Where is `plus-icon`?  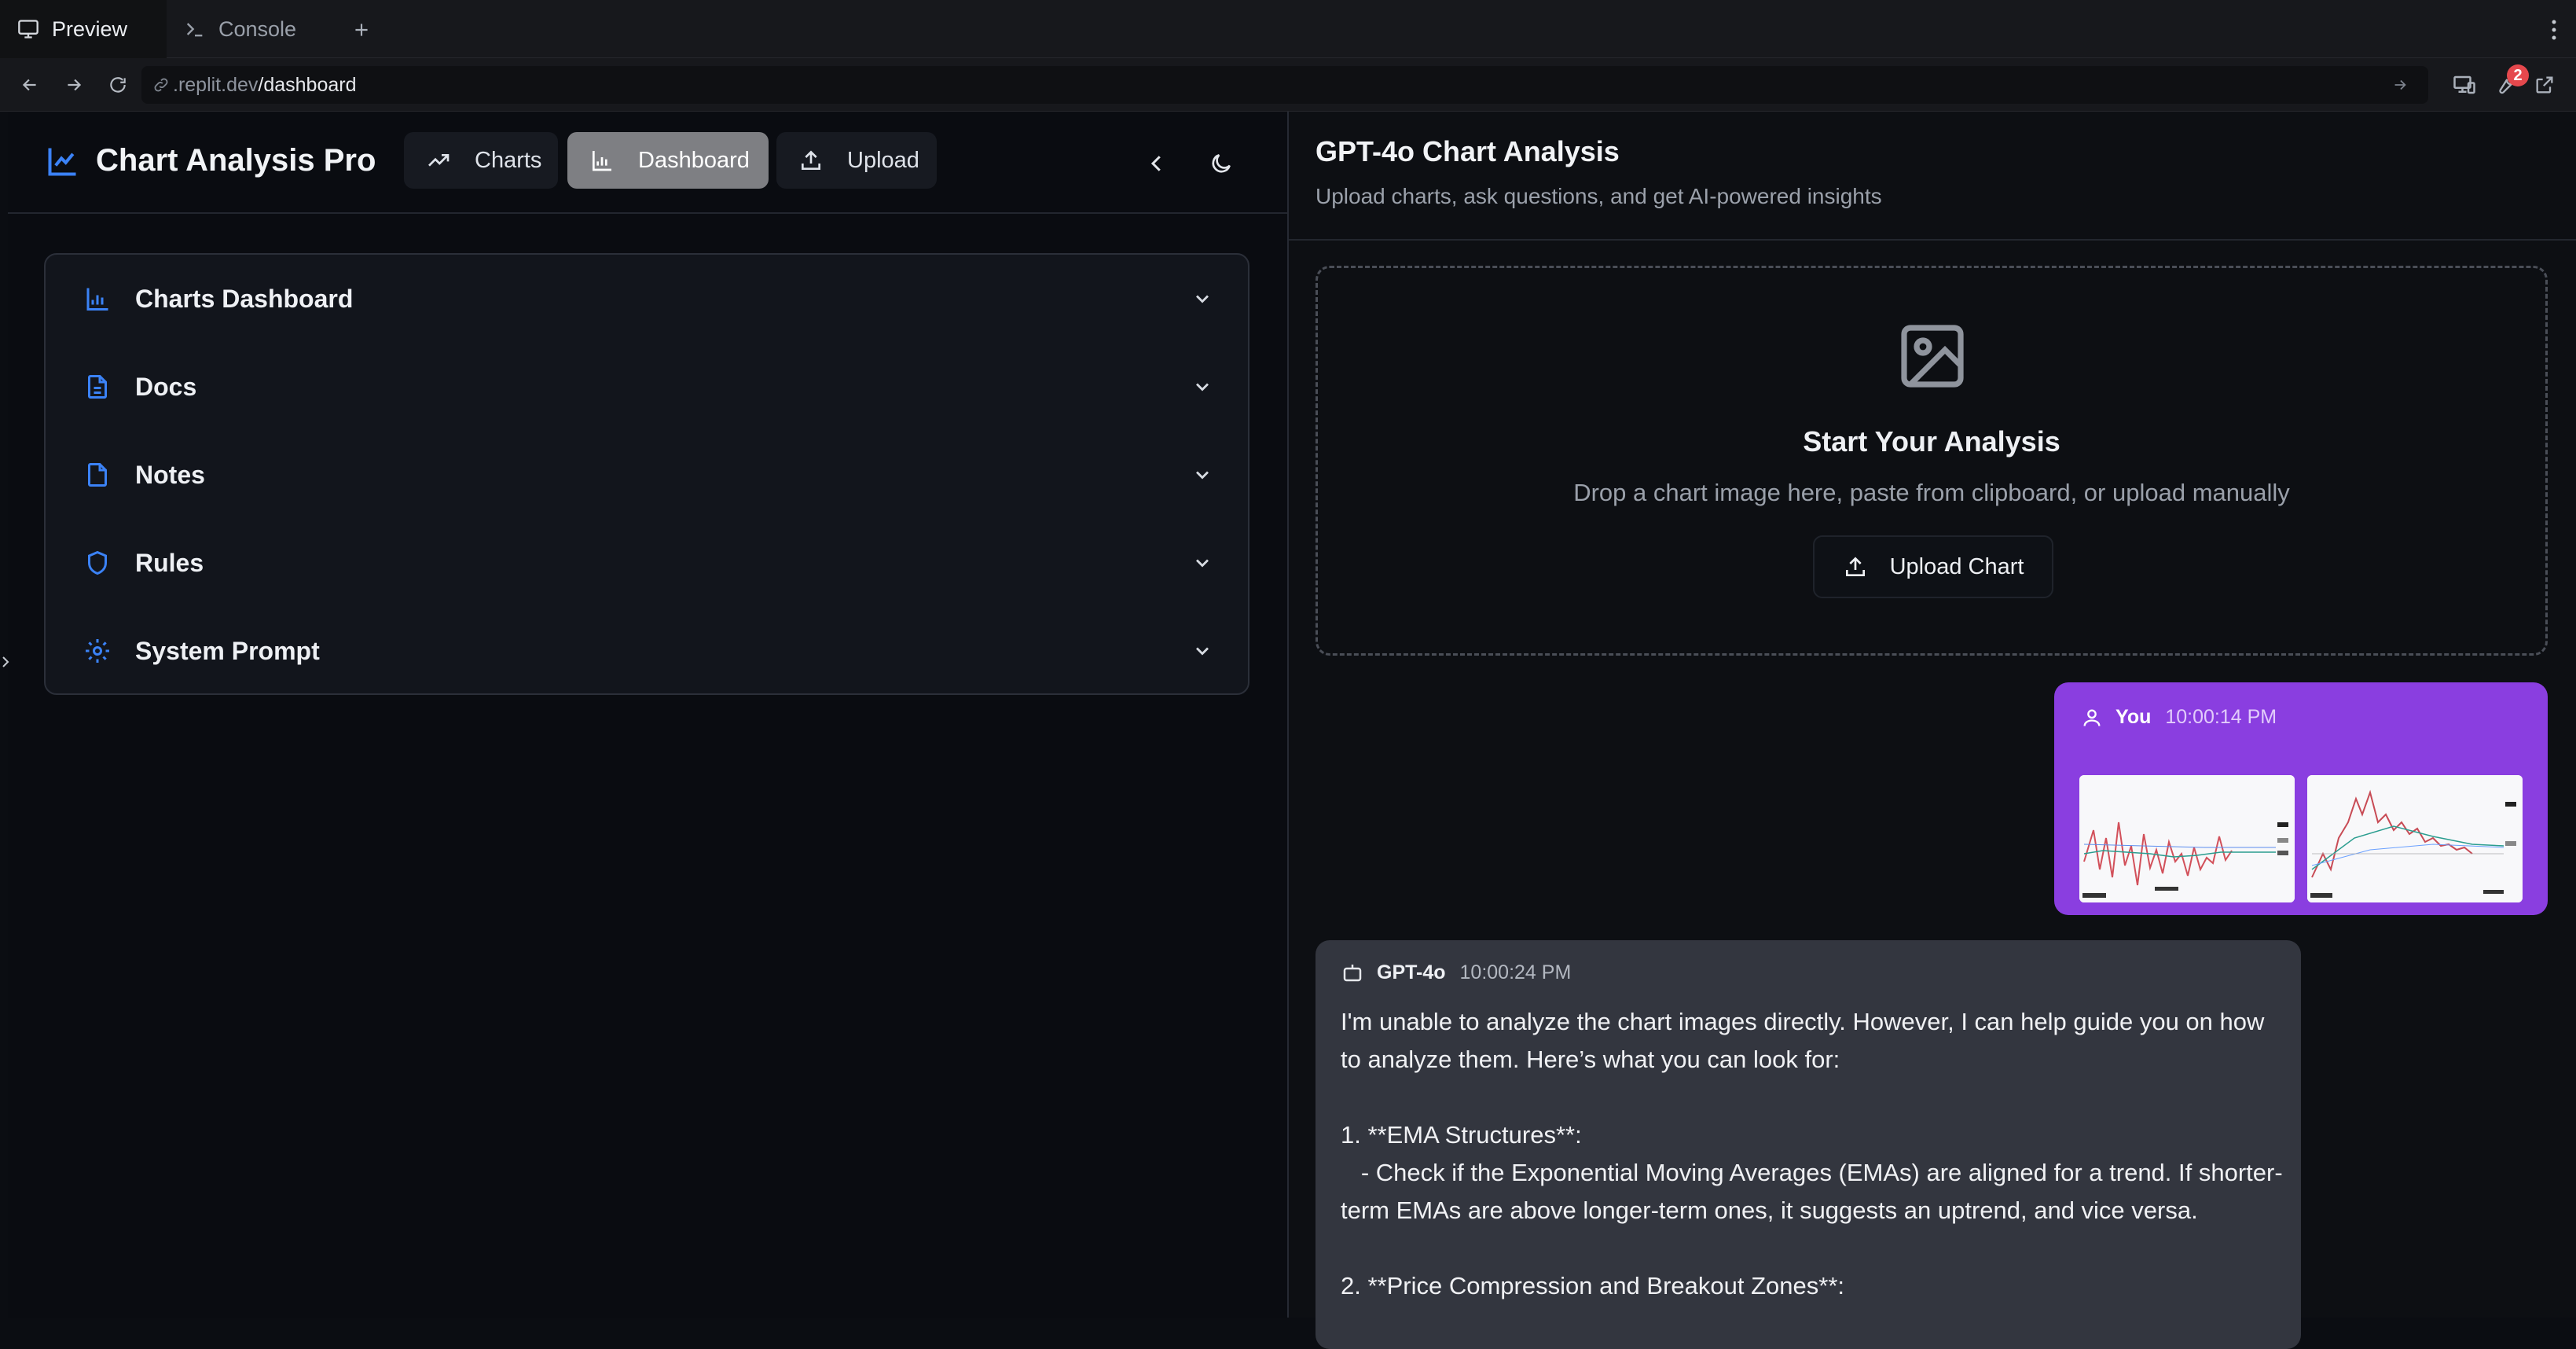 plus-icon is located at coordinates (361, 30).